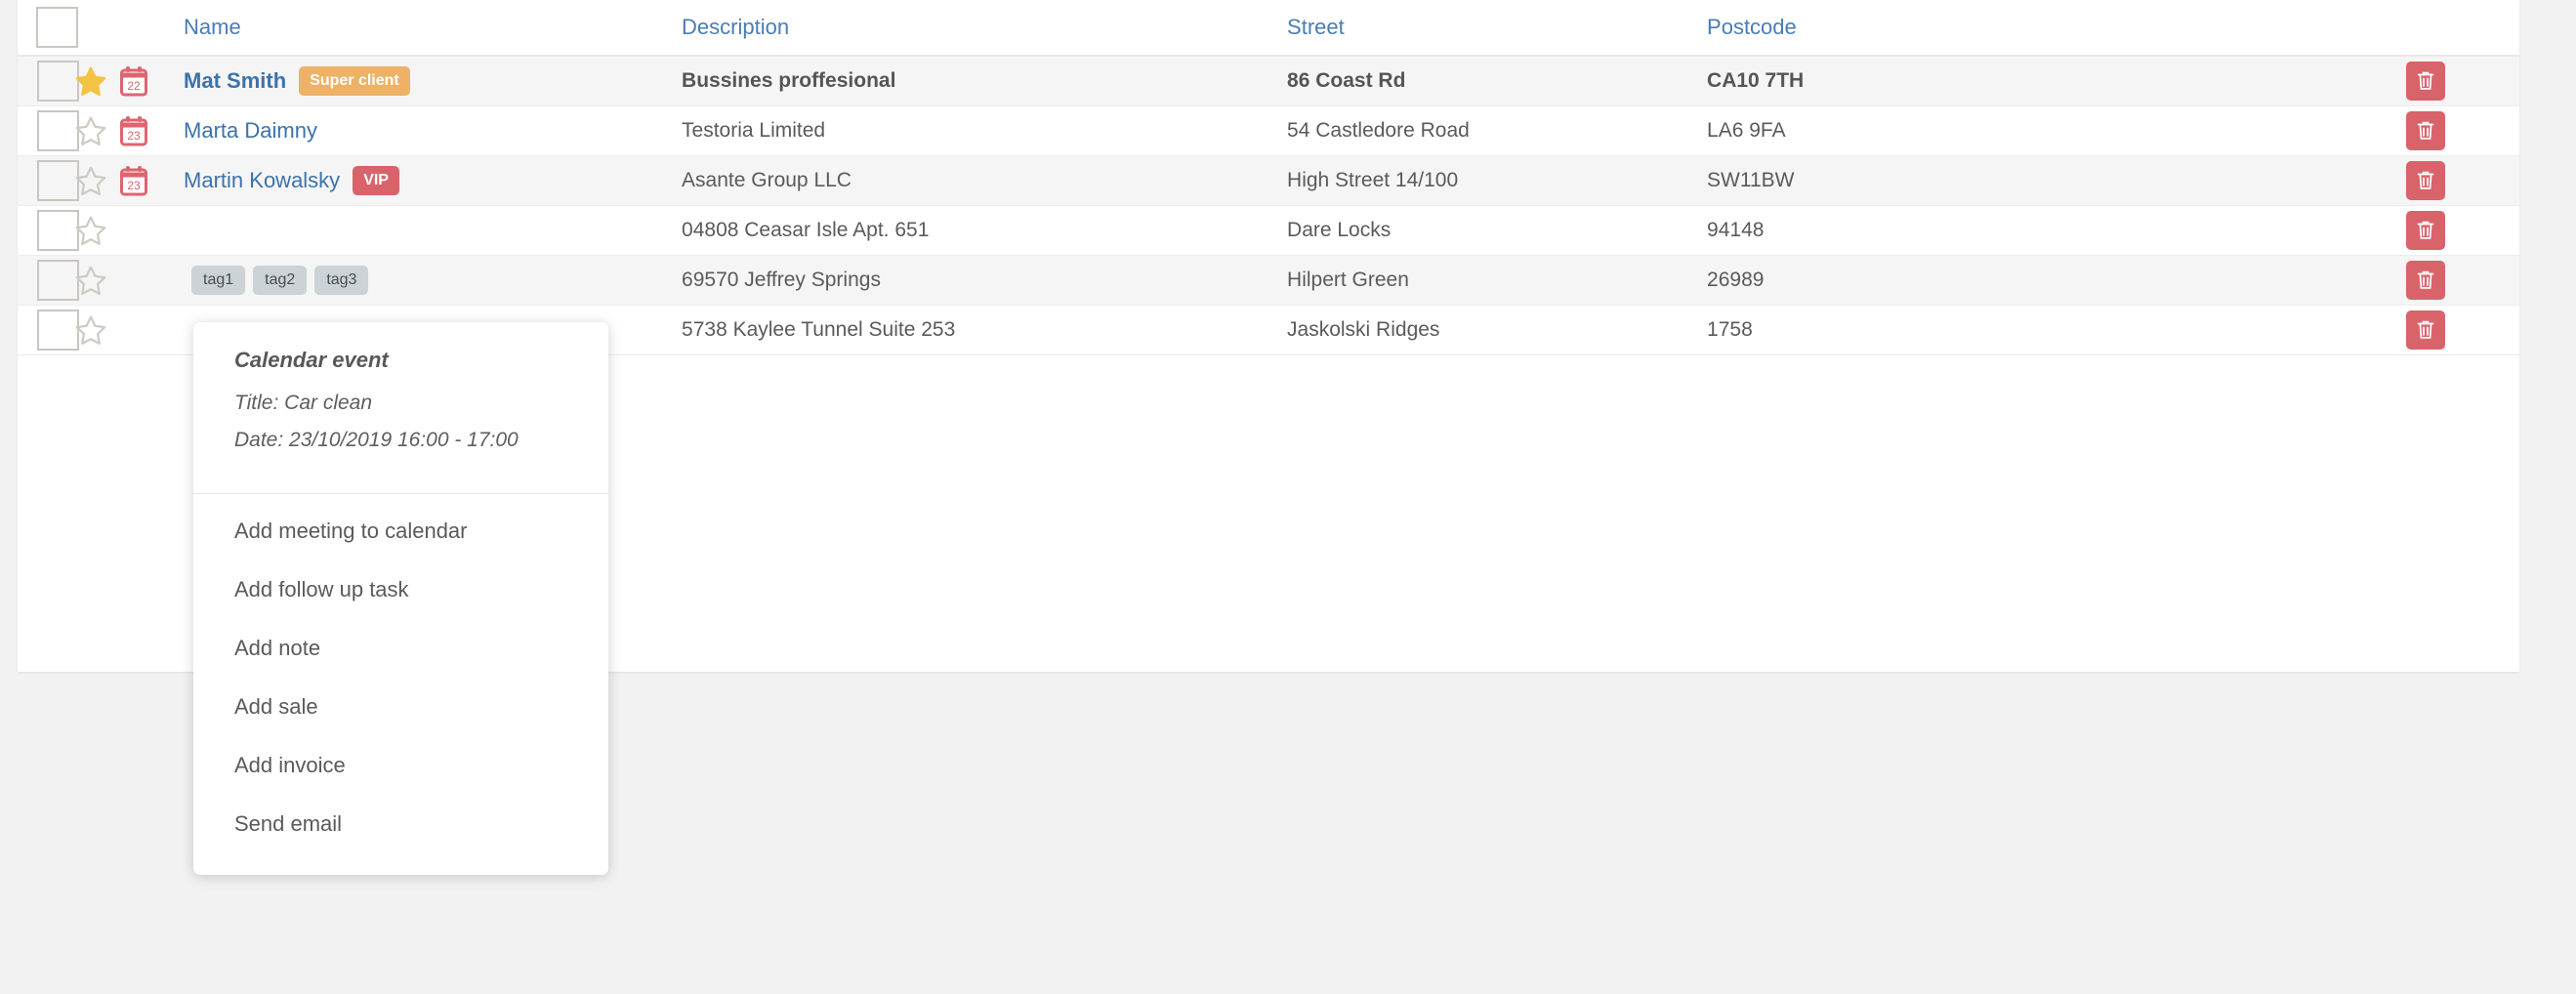  Describe the element at coordinates (303, 403) in the screenshot. I see `popup-event-title: Title: Car clean` at that location.